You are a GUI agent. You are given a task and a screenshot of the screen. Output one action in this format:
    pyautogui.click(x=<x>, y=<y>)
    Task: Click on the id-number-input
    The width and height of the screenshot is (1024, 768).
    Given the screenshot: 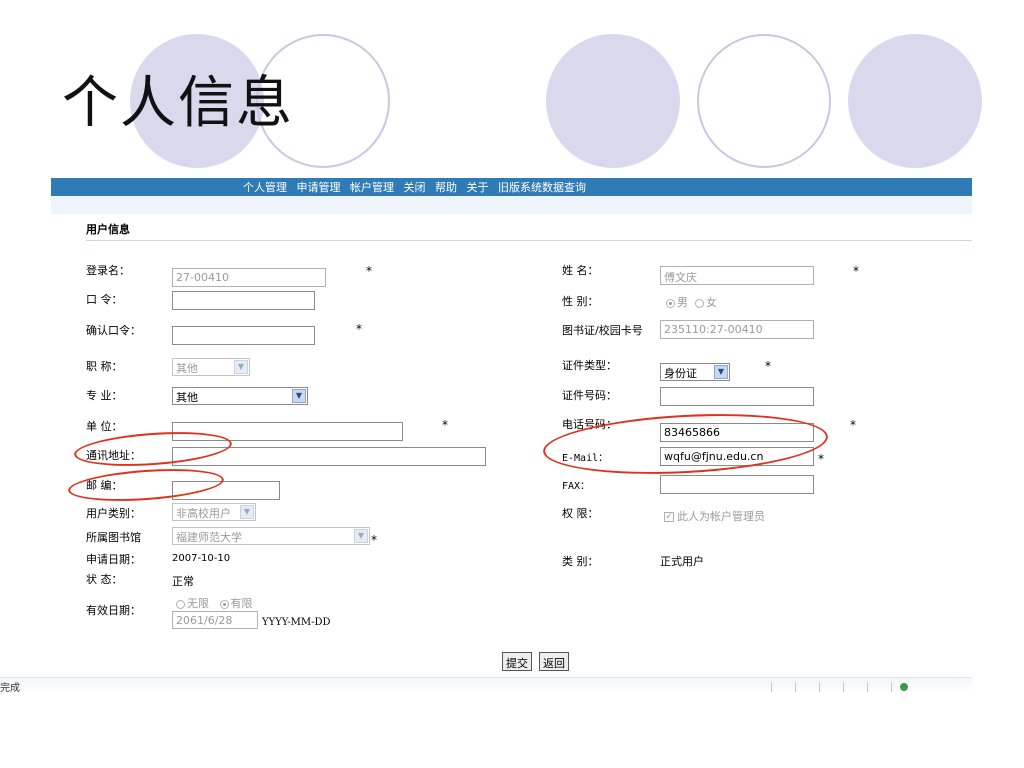 What is the action you would take?
    pyautogui.click(x=737, y=396)
    